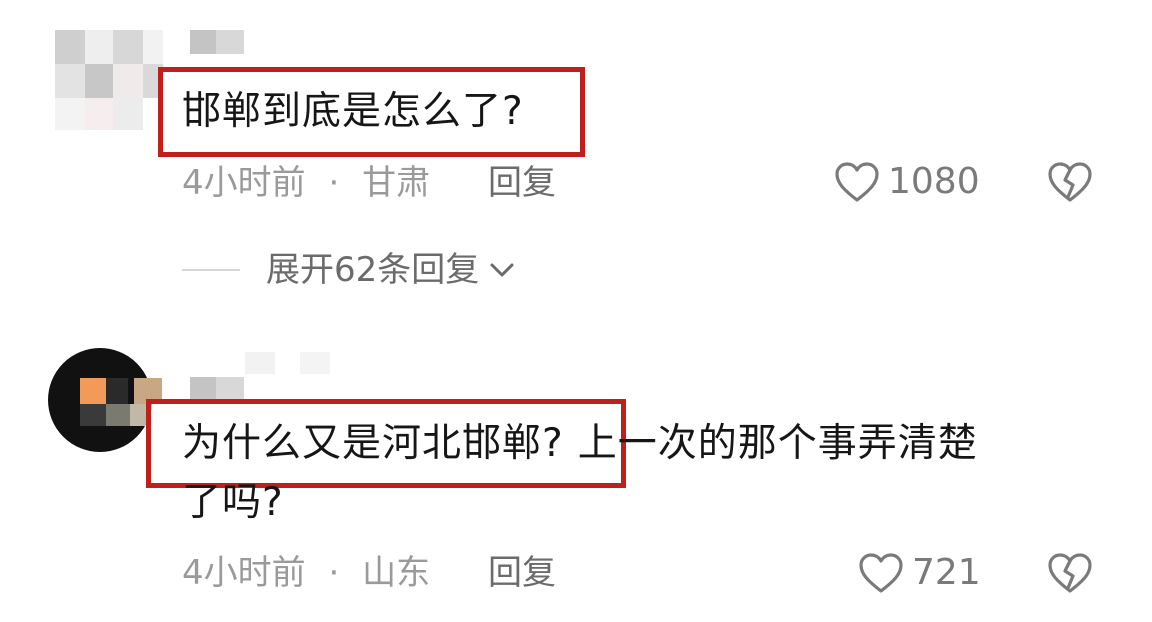 The image size is (1152, 622). I want to click on comment-meta: 4小时前 · 甘肃, so click(306, 183).